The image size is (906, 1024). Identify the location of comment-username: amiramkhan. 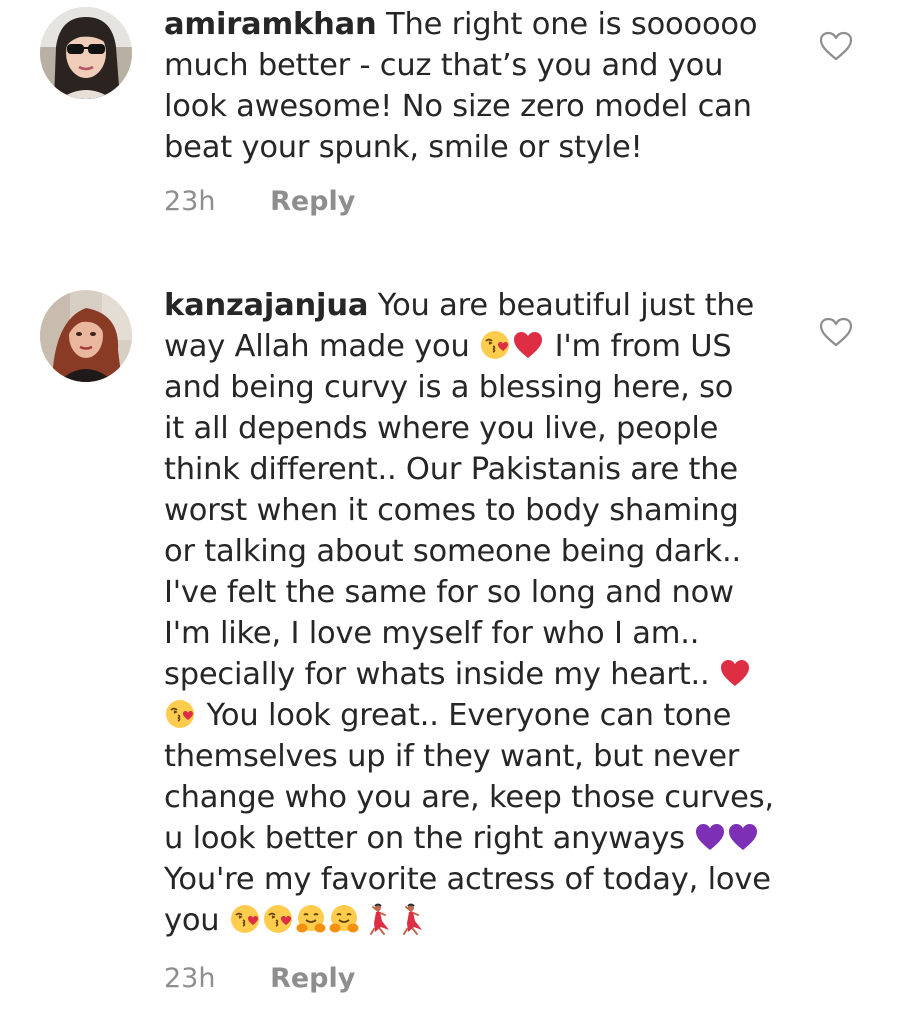
(270, 24).